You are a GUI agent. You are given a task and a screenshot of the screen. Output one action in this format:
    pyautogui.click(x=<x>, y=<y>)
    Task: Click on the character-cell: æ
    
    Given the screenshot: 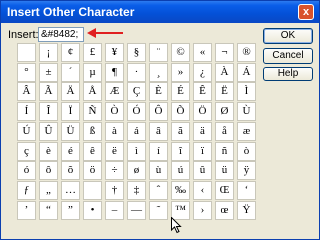 What is the action you would take?
    pyautogui.click(x=246, y=131)
    